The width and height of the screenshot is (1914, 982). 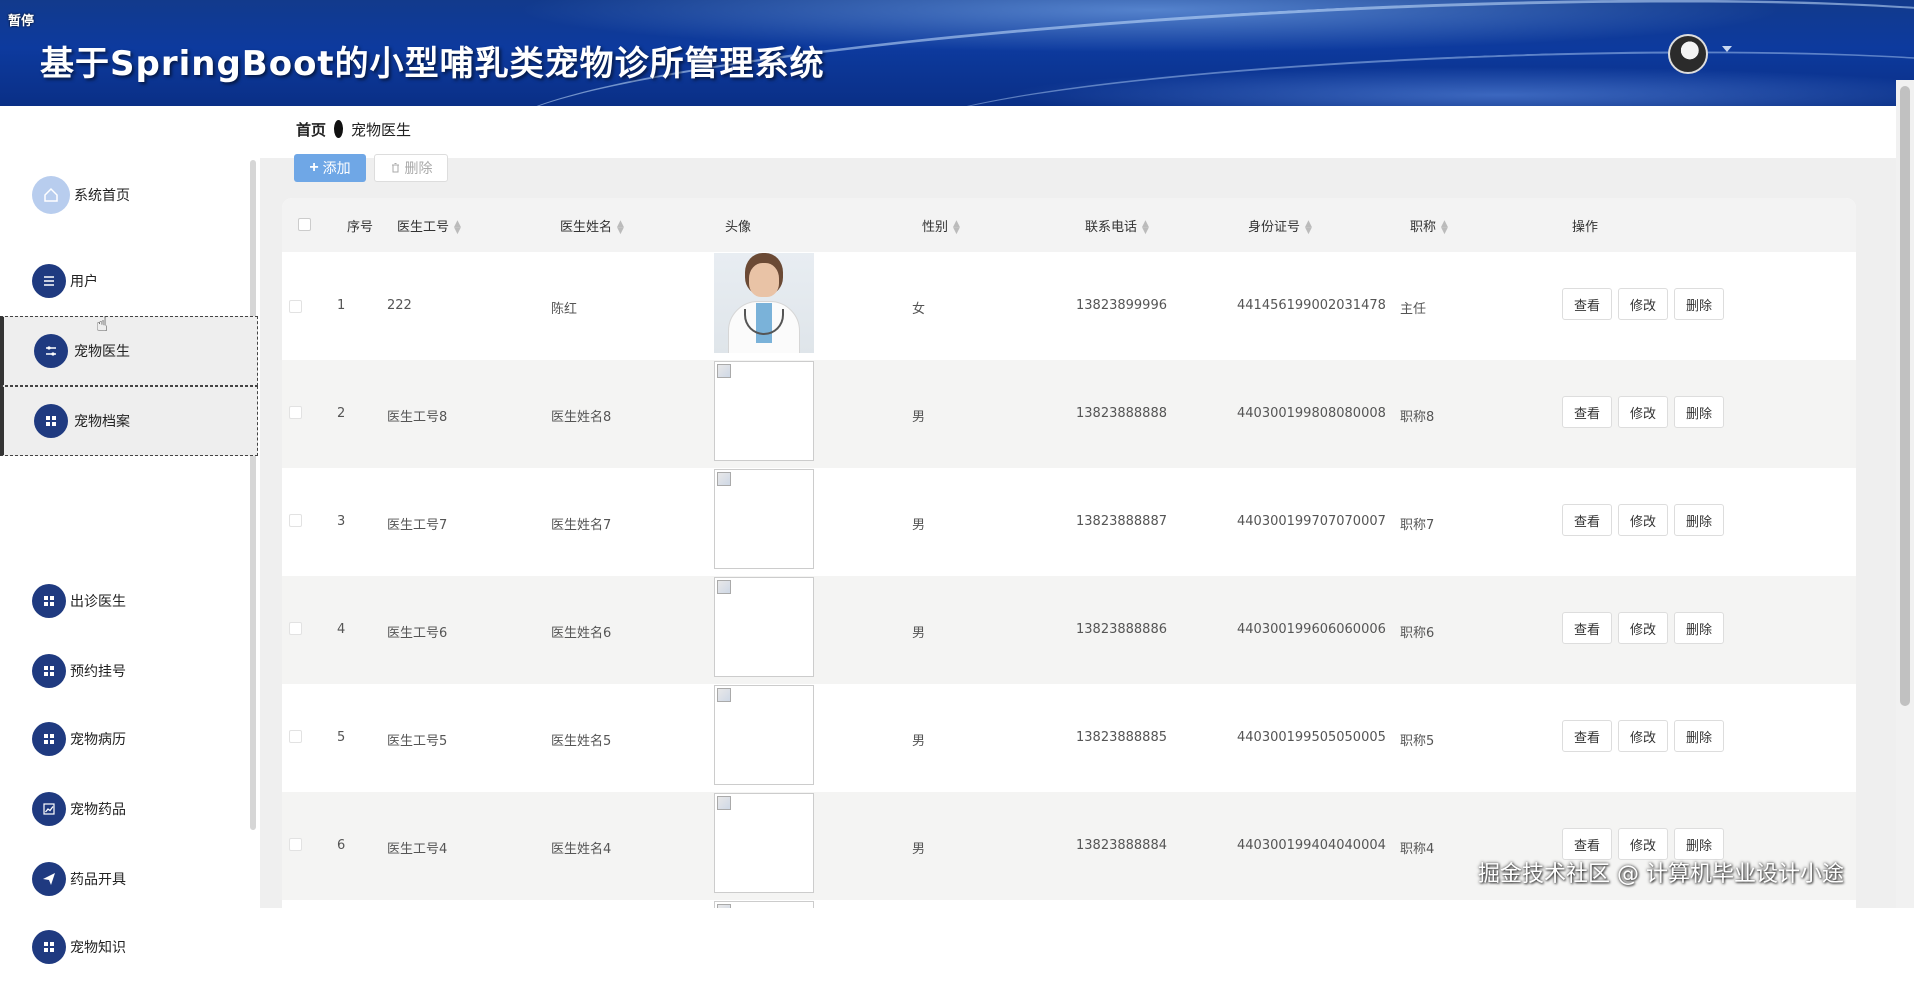 What do you see at coordinates (1274, 227) in the screenshot?
I see `header-label: 身份证号` at bounding box center [1274, 227].